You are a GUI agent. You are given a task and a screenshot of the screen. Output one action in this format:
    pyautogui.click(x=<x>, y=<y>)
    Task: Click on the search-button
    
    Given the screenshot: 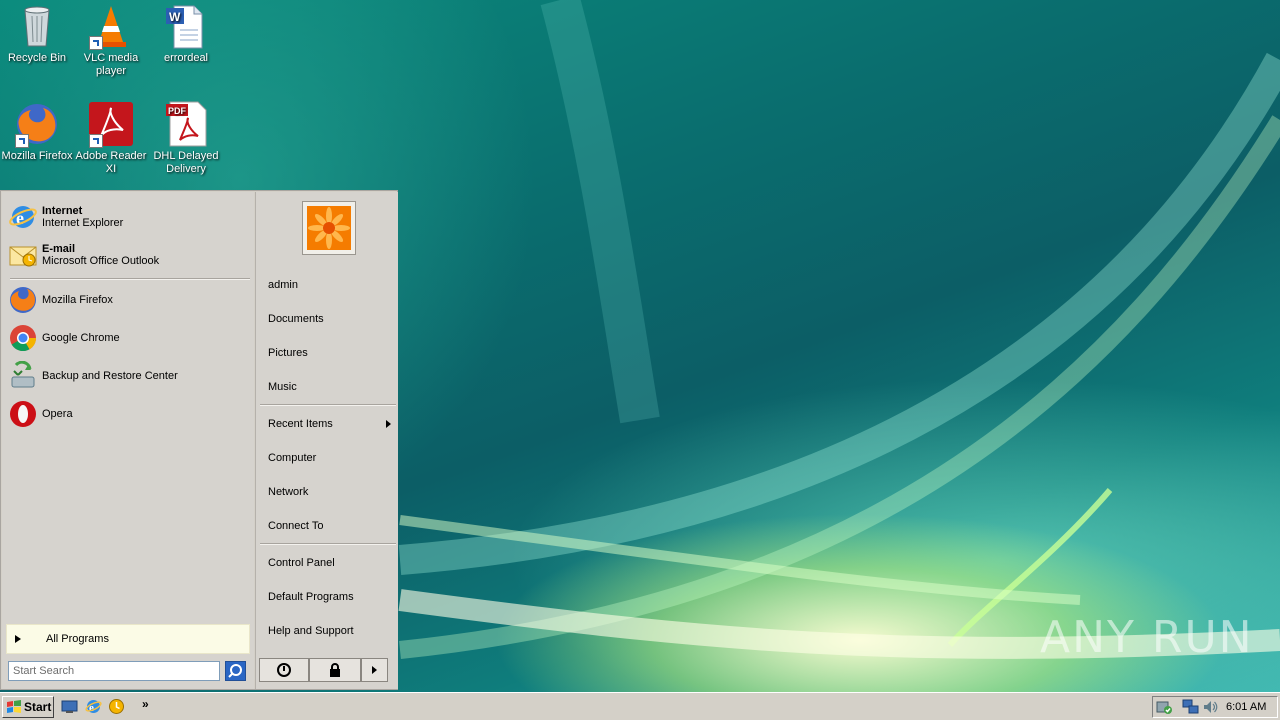 What is the action you would take?
    pyautogui.click(x=235, y=671)
    